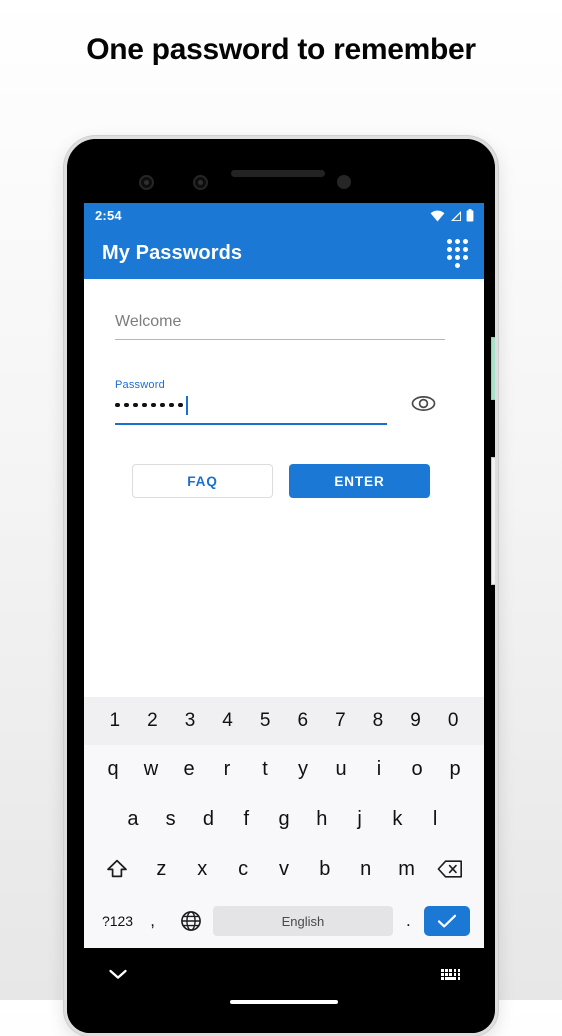 This screenshot has width=562, height=1036. I want to click on key-n: n, so click(365, 869).